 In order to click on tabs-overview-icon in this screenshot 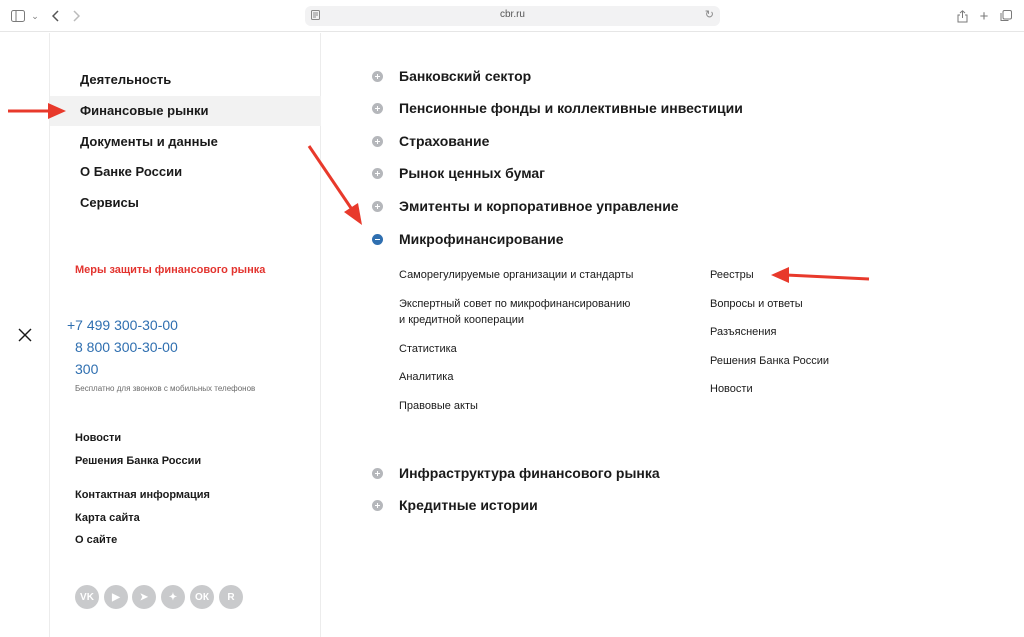, I will do `click(1006, 16)`.